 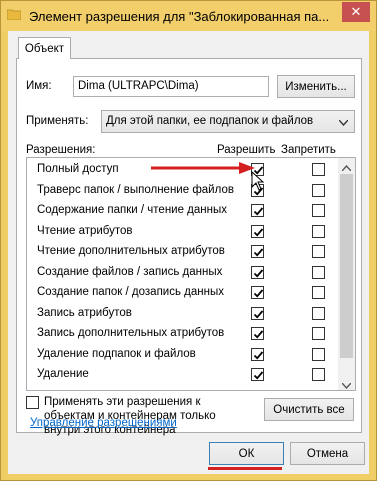 What do you see at coordinates (183, 314) in the screenshot?
I see `permission-row: Запись атрибутов` at bounding box center [183, 314].